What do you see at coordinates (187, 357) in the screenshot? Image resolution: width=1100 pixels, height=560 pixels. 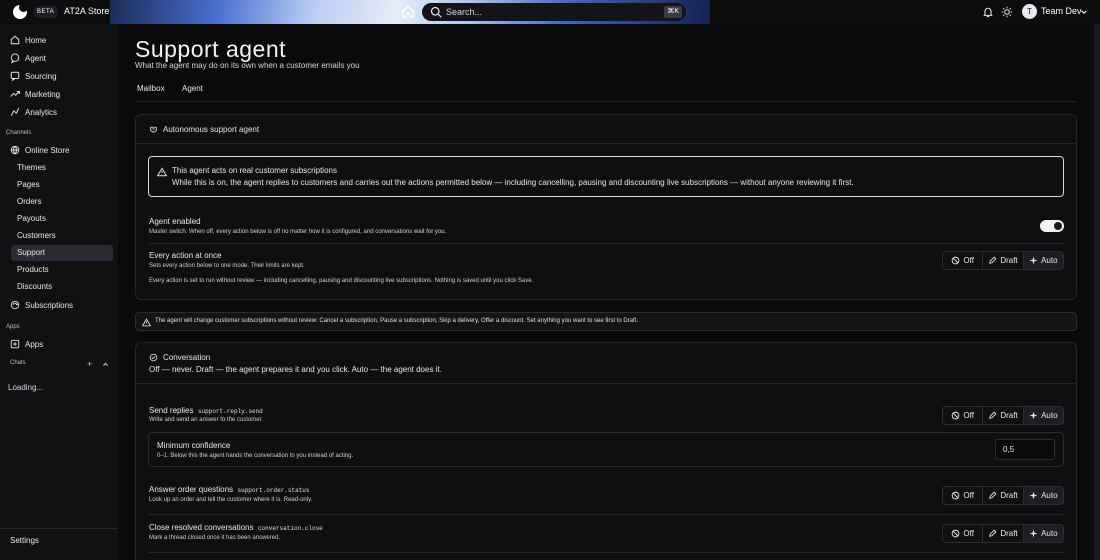 I see `card-title: Conversation` at bounding box center [187, 357].